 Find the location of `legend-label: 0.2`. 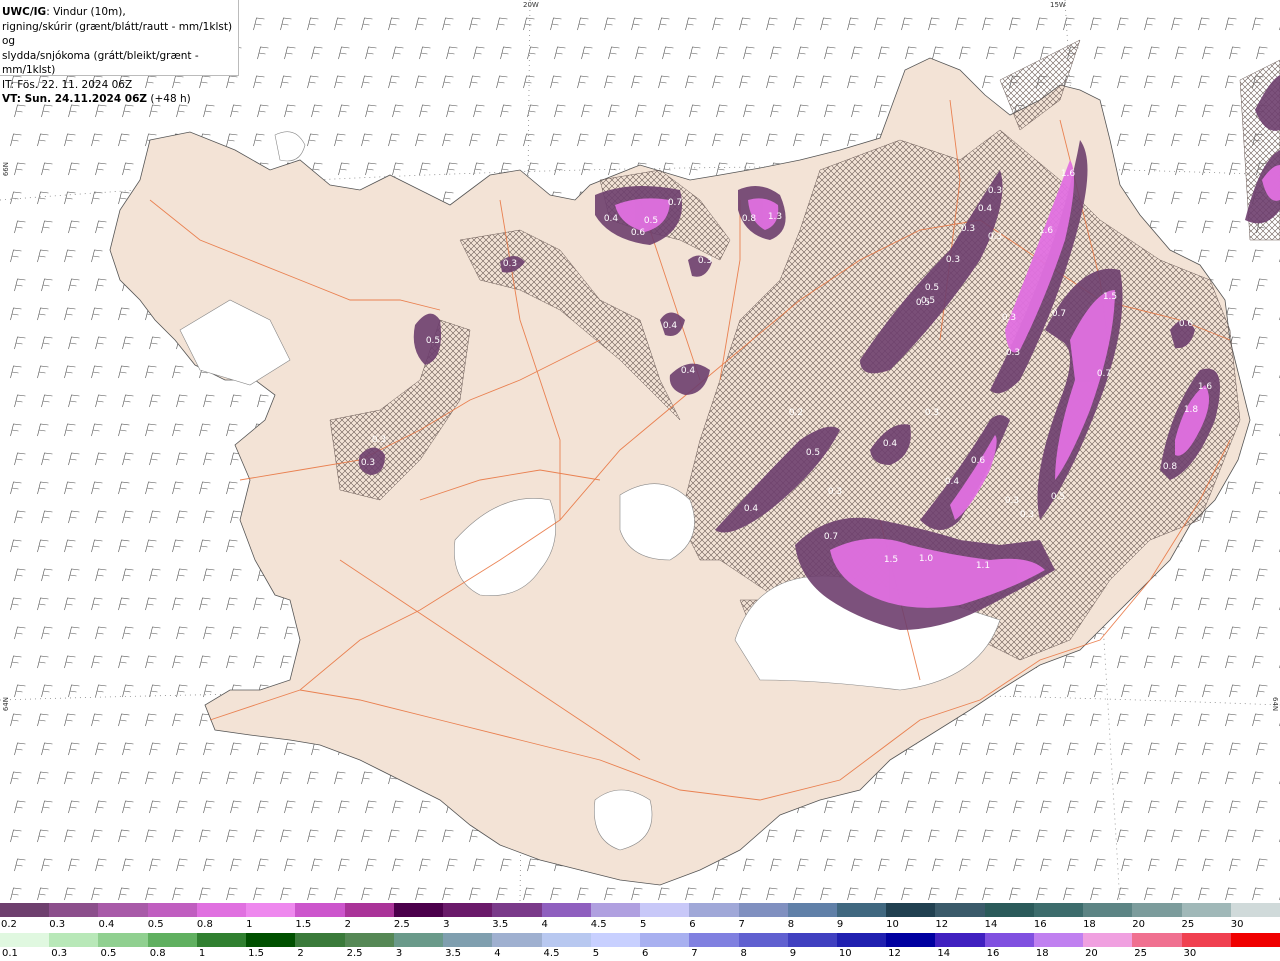

legend-label: 0.2 is located at coordinates (9, 924).